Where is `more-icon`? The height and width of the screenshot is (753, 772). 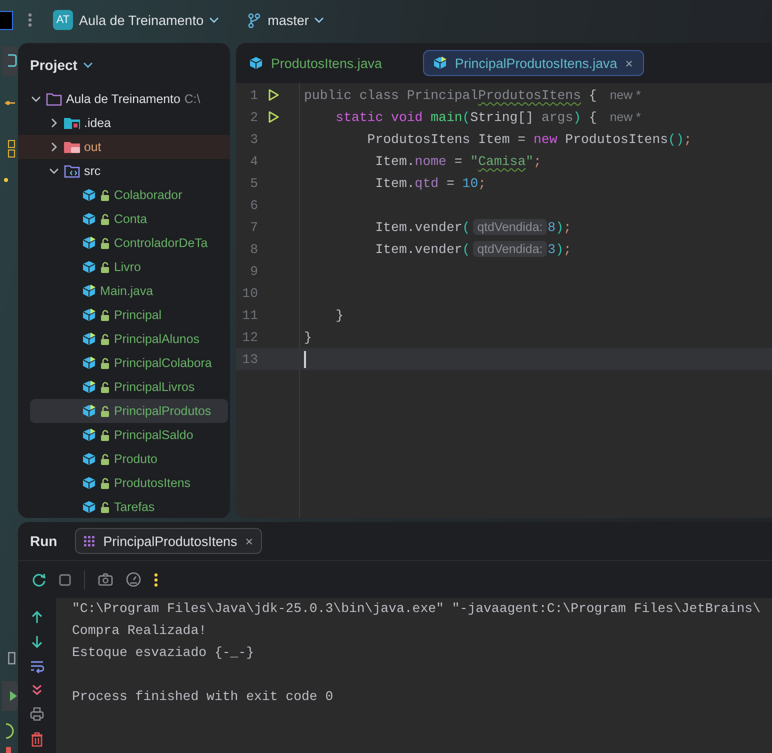 more-icon is located at coordinates (156, 579).